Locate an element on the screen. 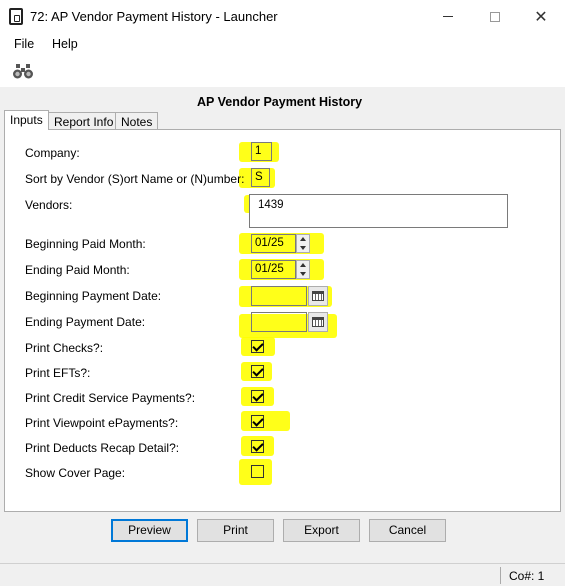  beginning-paid-month-field: 01/25 is located at coordinates (273, 243).